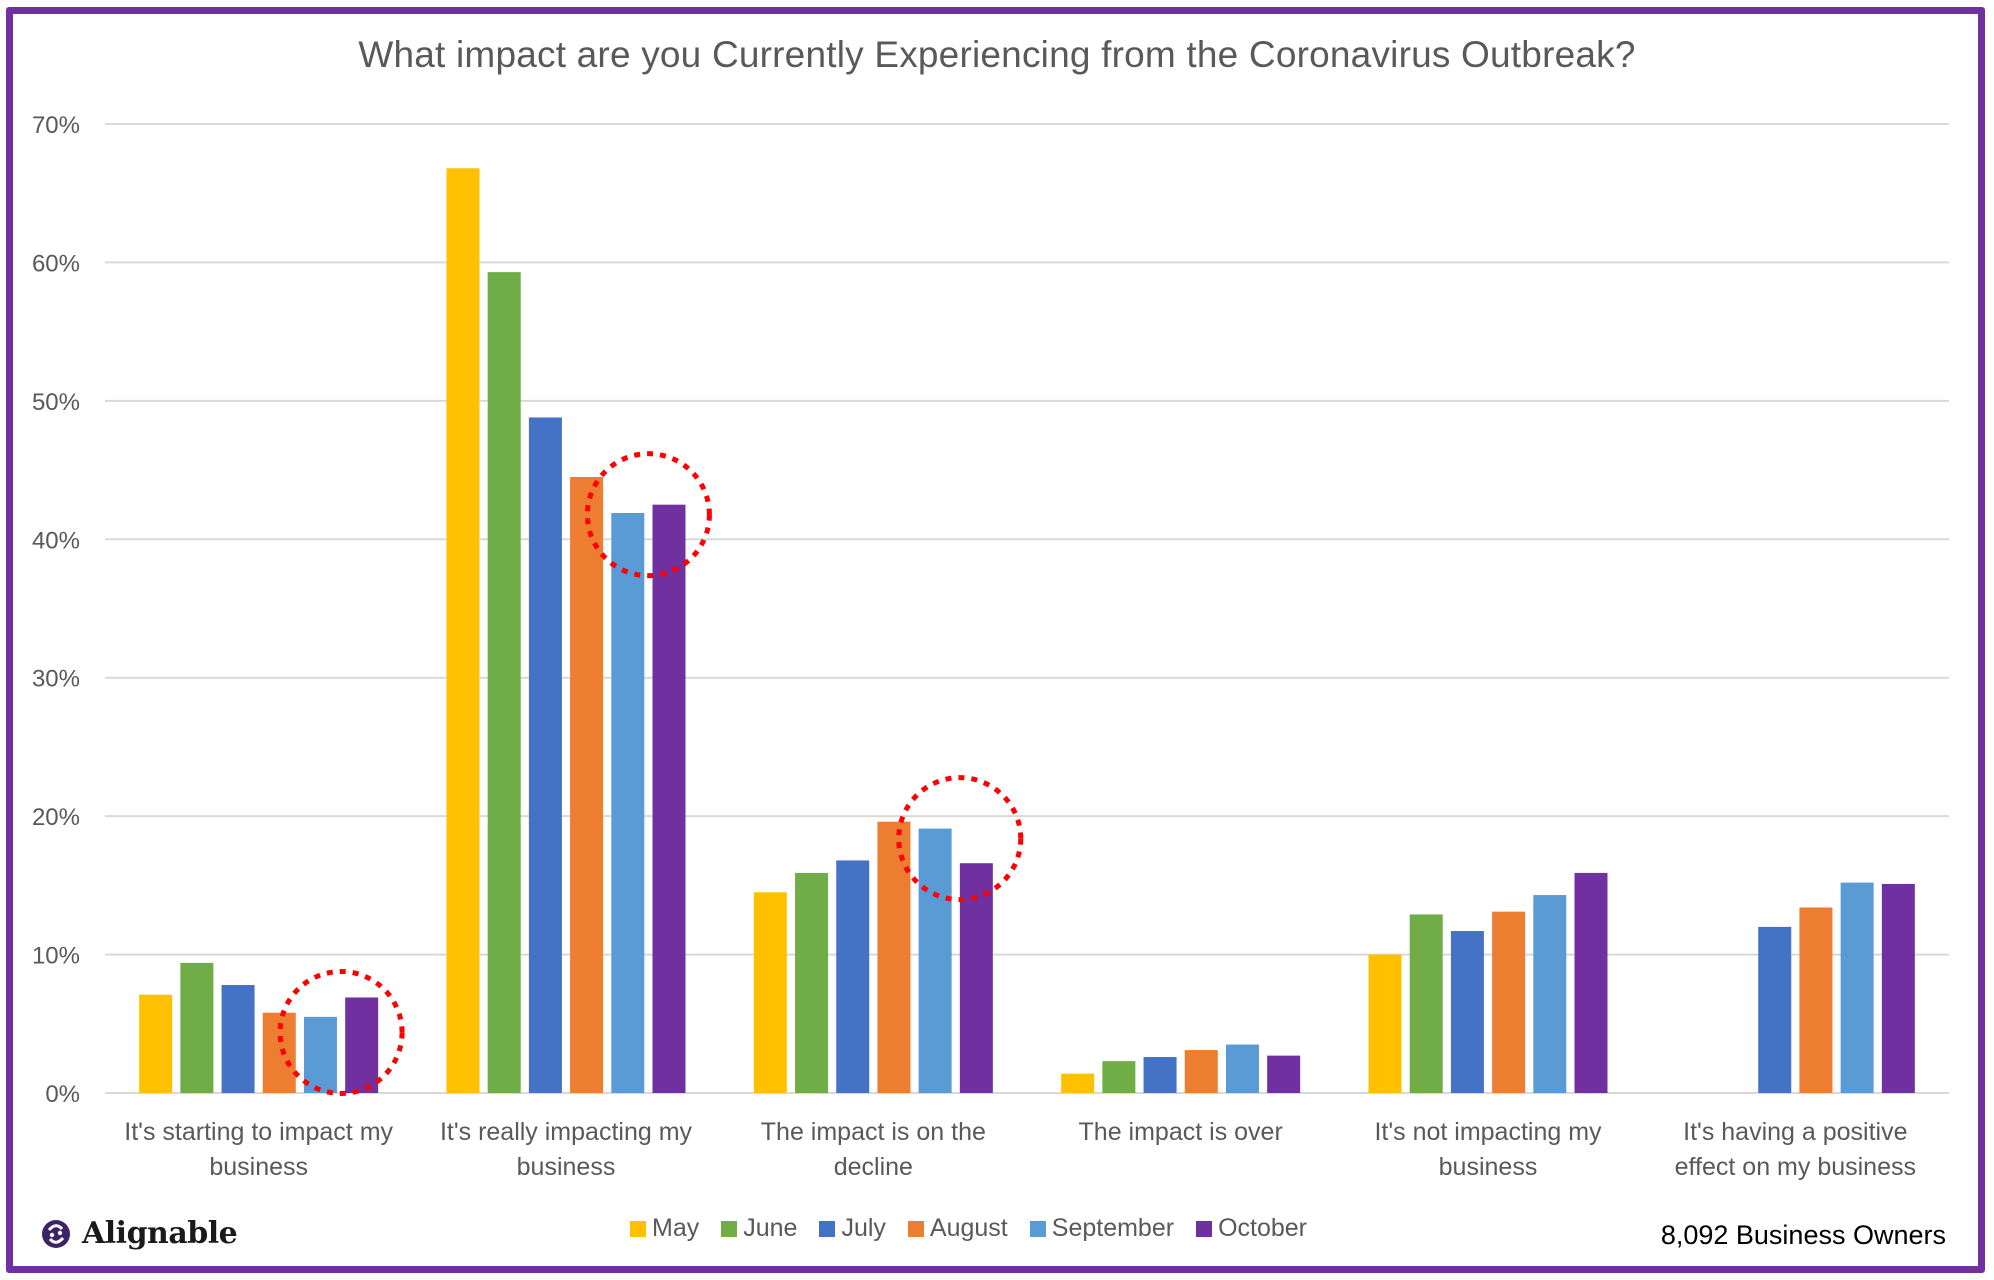 The width and height of the screenshot is (1994, 1280). Describe the element at coordinates (1113, 1228) in the screenshot. I see `legend-label: September` at that location.